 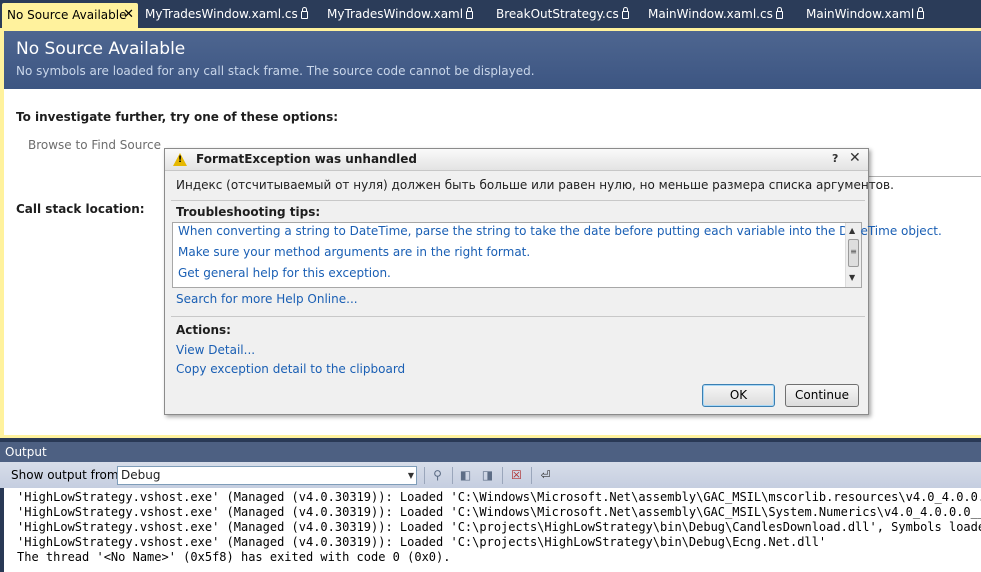 I want to click on output-source-value: Debug, so click(x=141, y=475).